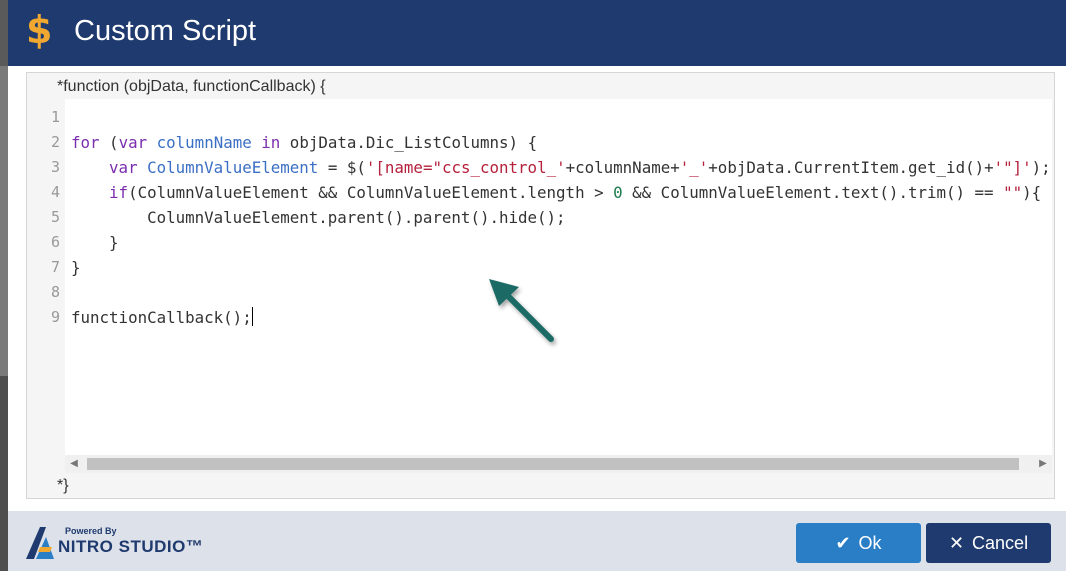 This screenshot has height=571, width=1066. Describe the element at coordinates (55, 292) in the screenshot. I see `line-number: 8` at that location.